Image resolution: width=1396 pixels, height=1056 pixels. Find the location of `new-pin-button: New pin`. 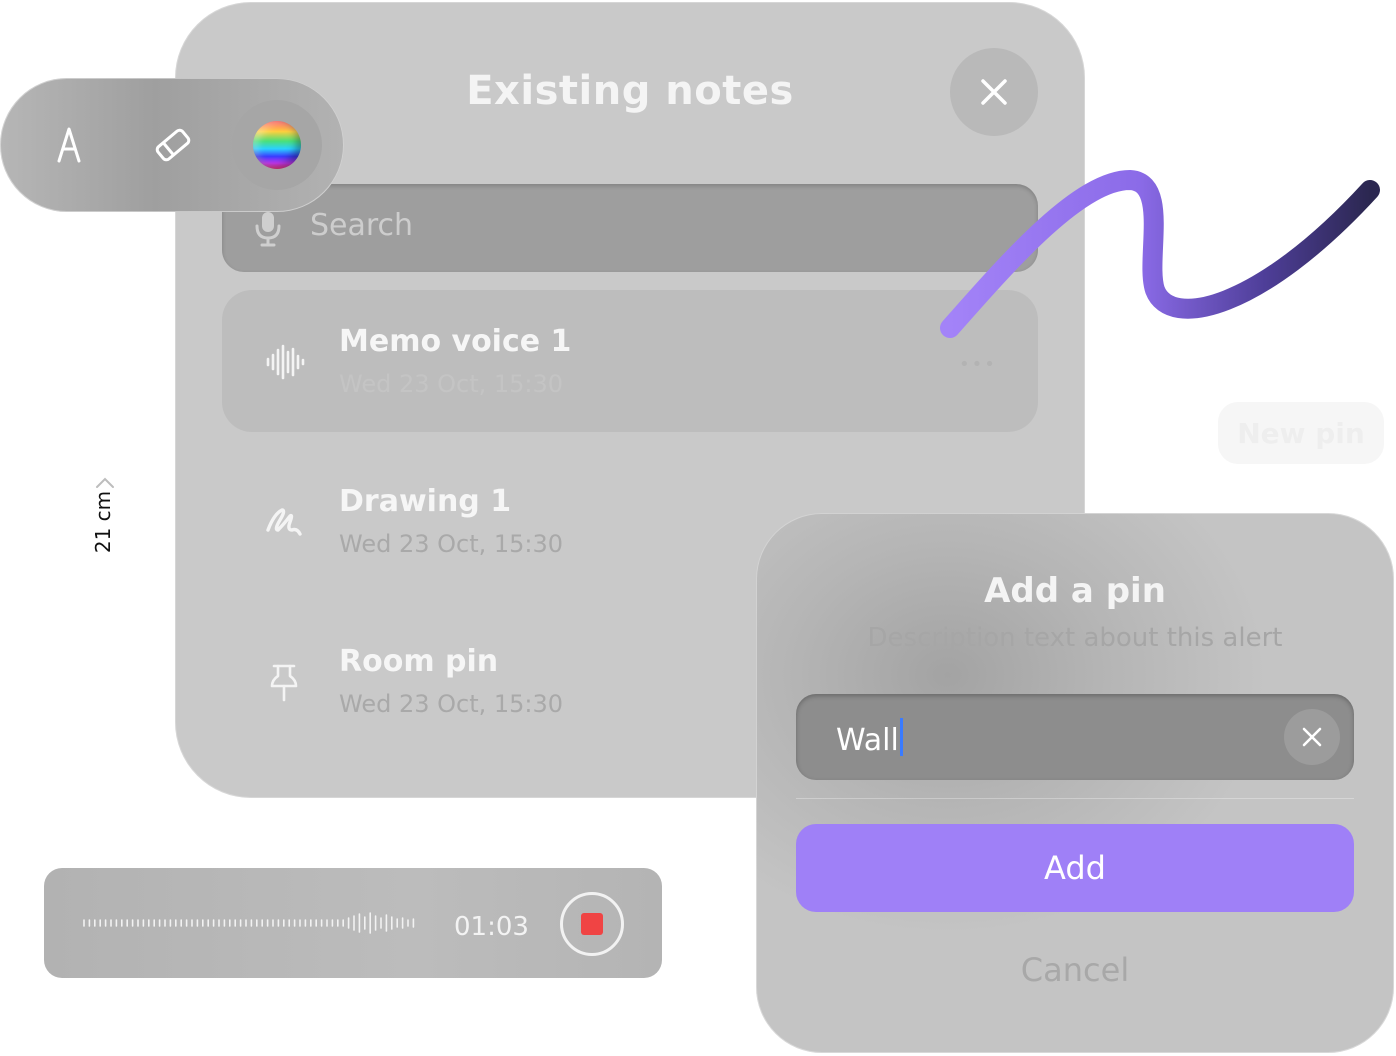

new-pin-button: New pin is located at coordinates (1301, 433).